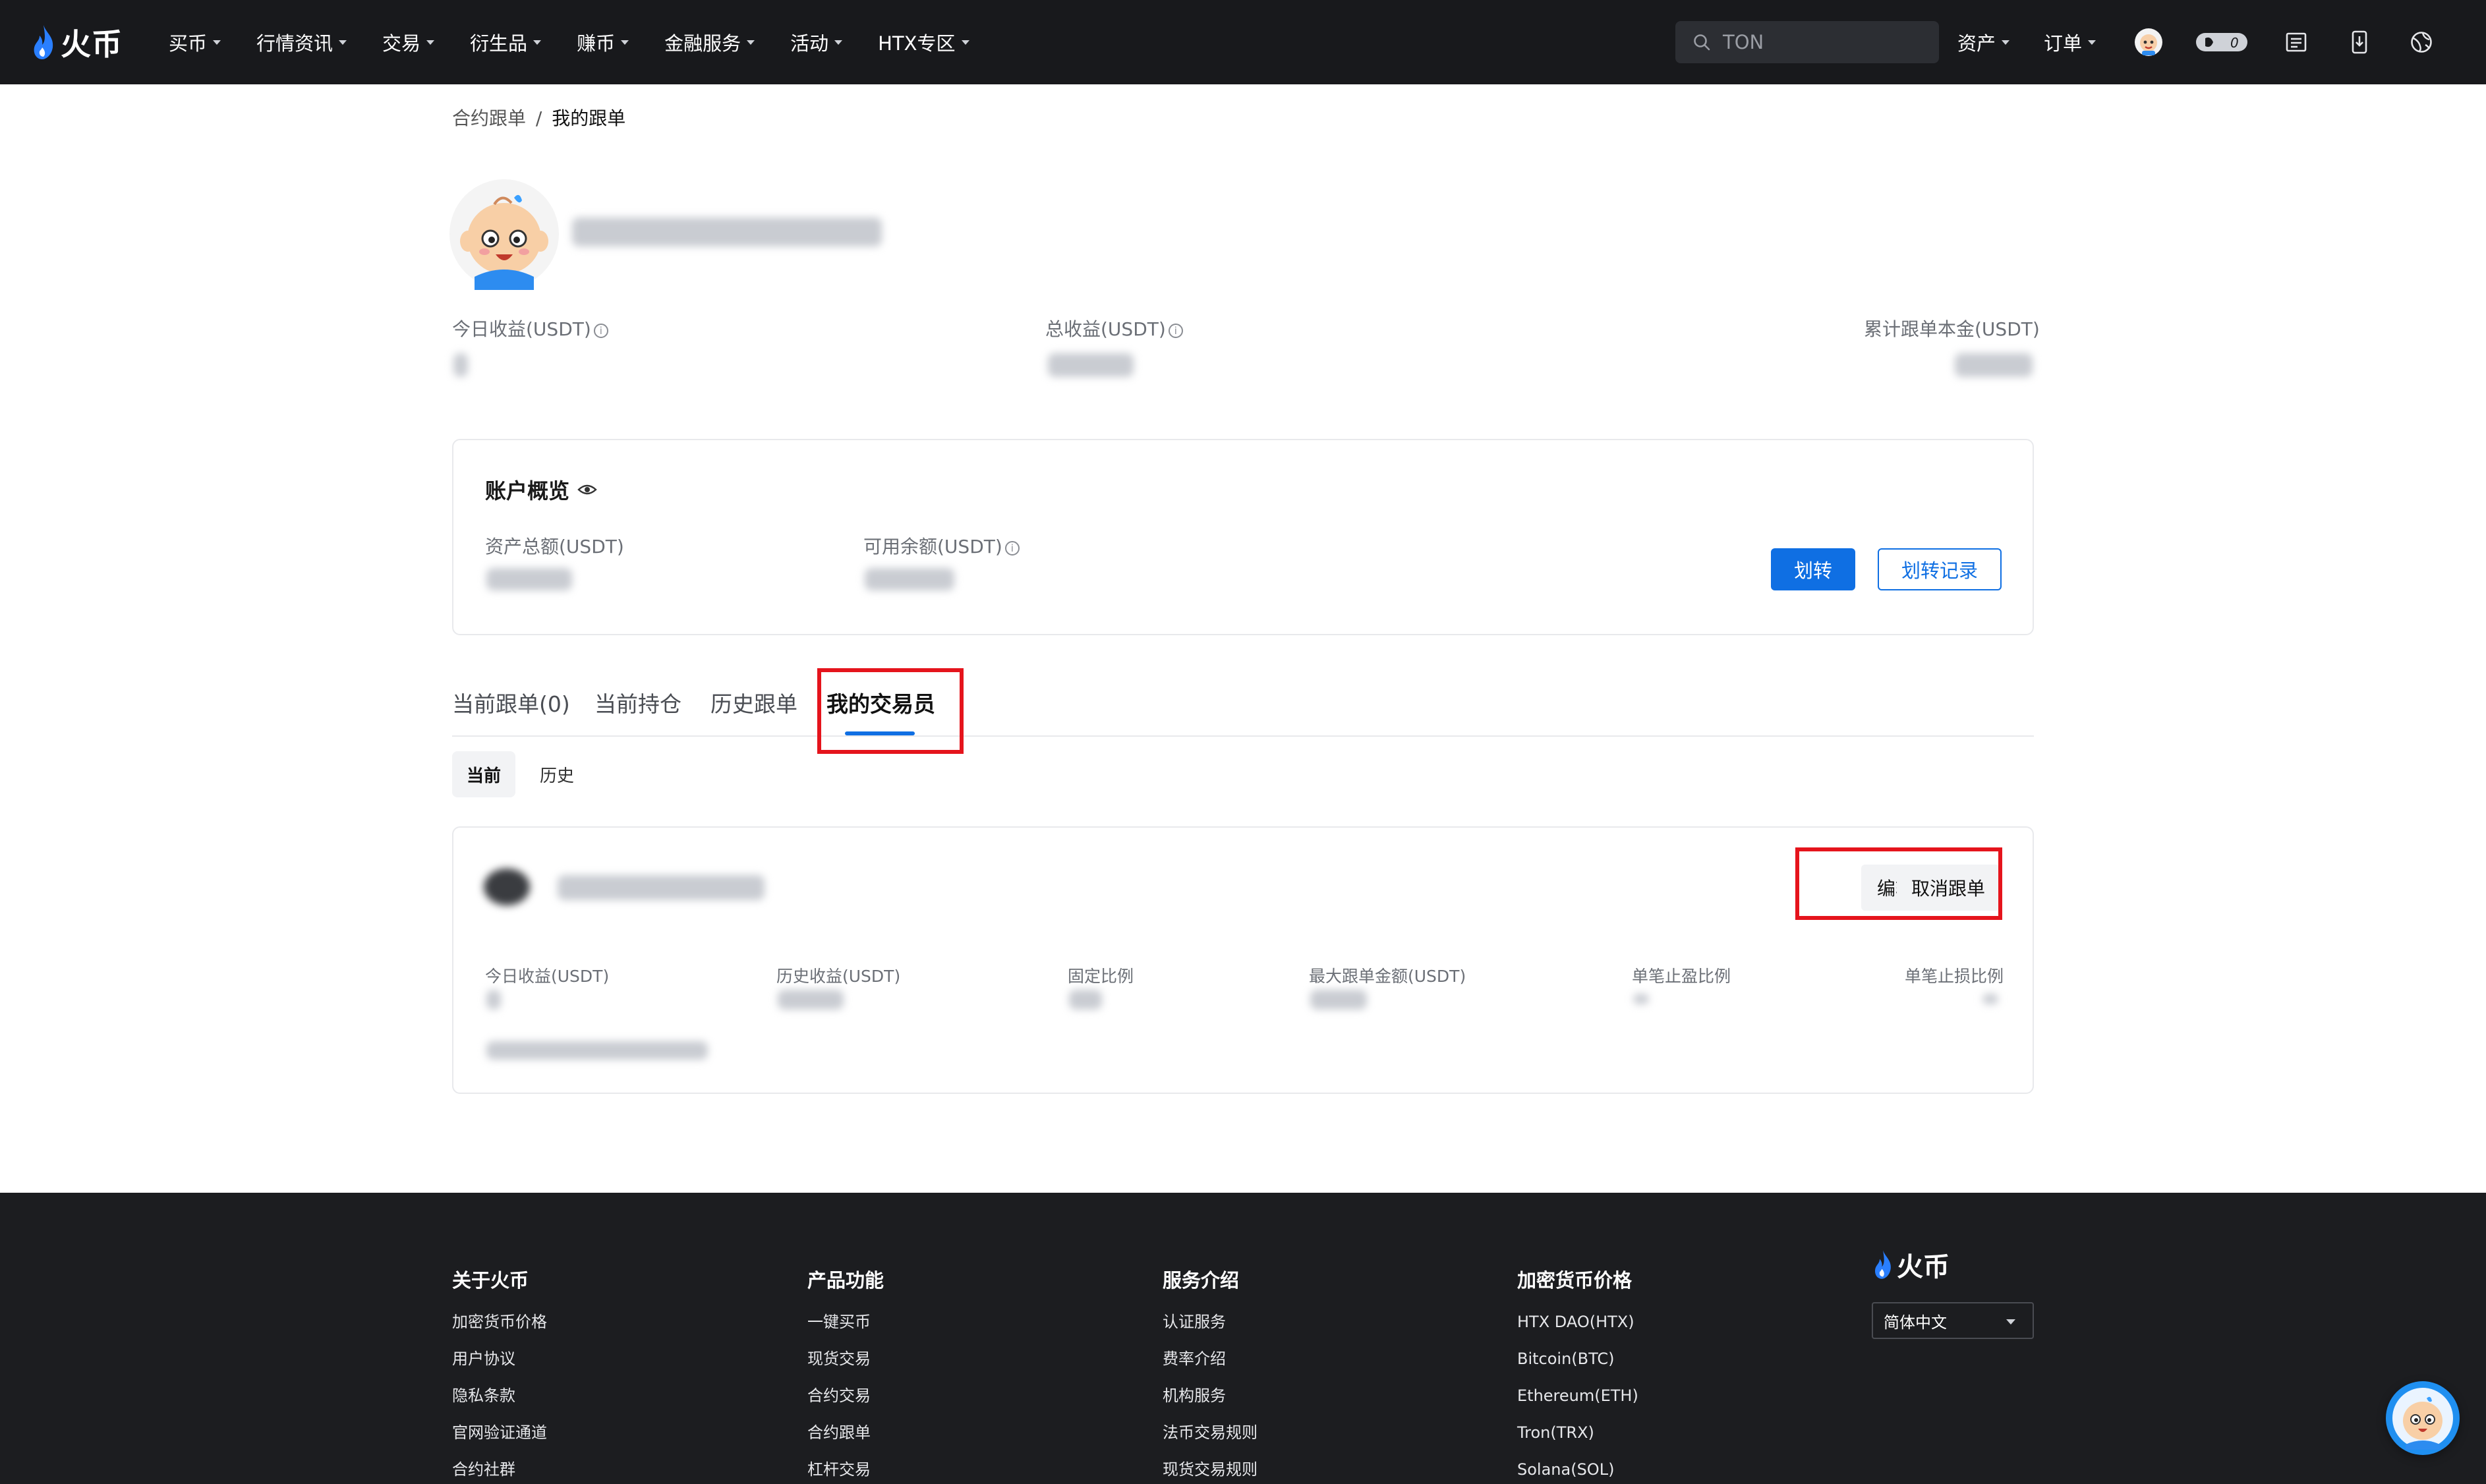 Image resolution: width=2486 pixels, height=1484 pixels. I want to click on available-balance-value-redacted, so click(909, 579).